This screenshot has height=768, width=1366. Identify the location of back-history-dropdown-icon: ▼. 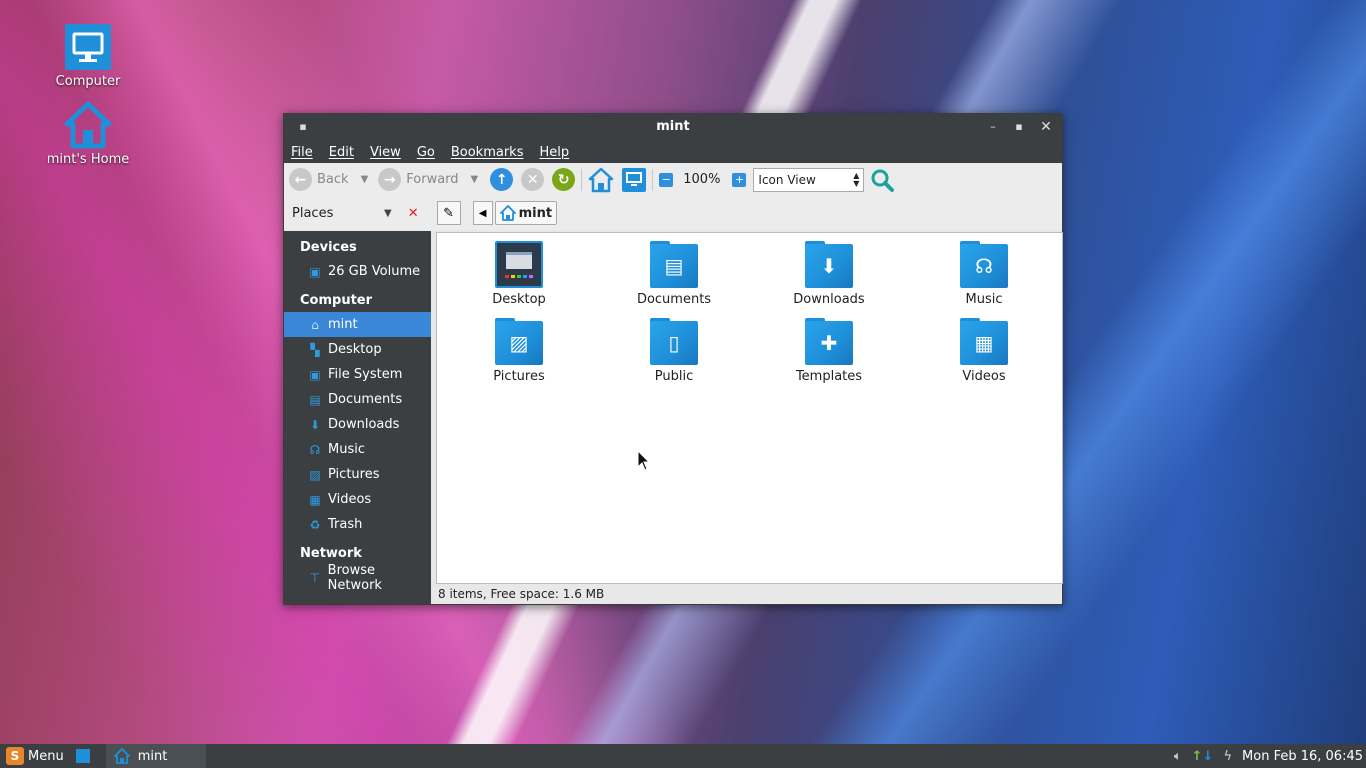
(365, 179).